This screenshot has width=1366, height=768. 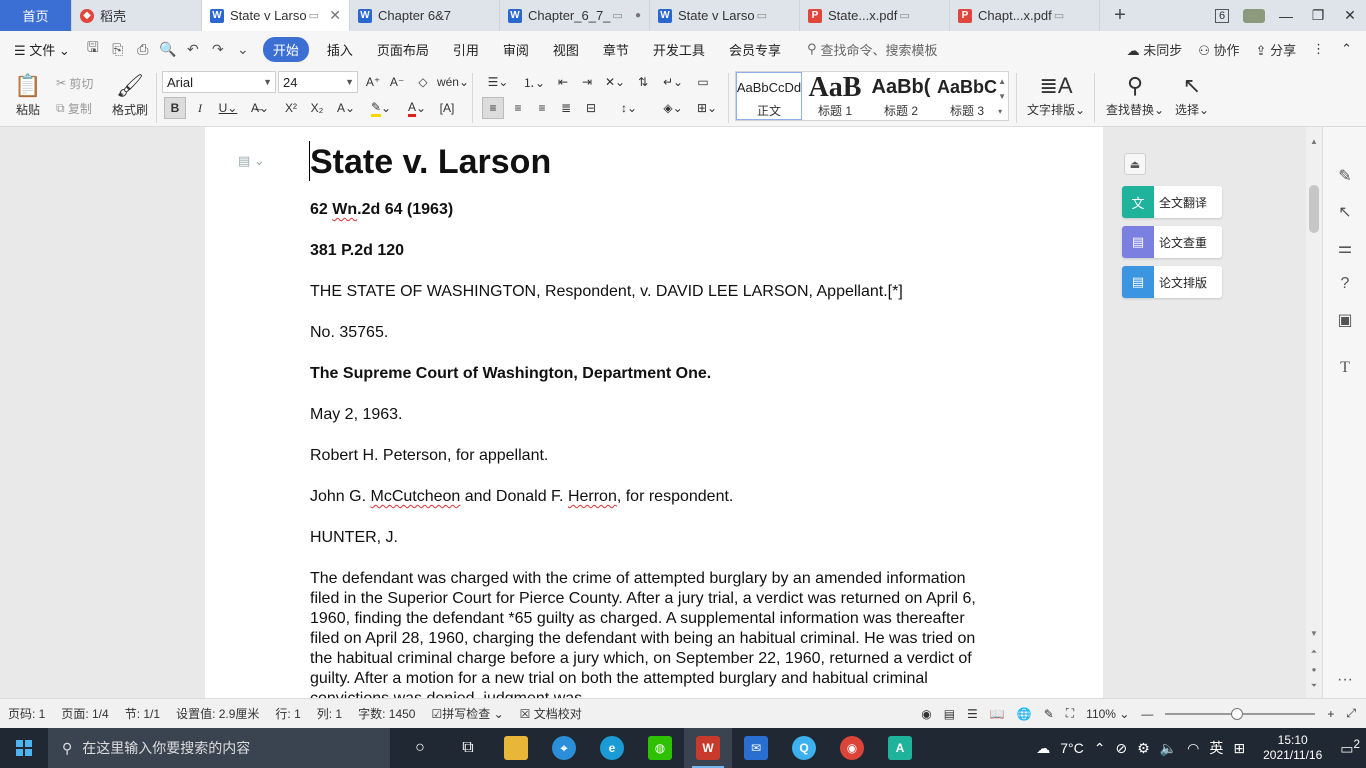 I want to click on font-name-select: Arial ▼, so click(x=219, y=82).